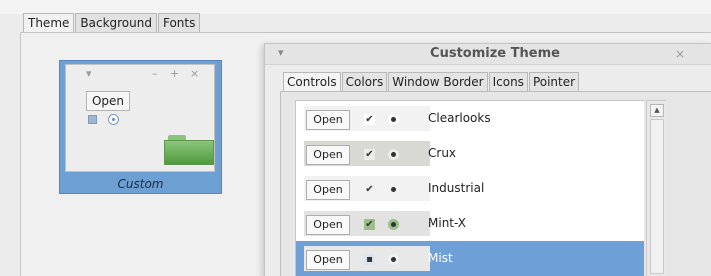 This screenshot has height=276, width=711. I want to click on list-item: Open ✔ Crux, so click(470, 153).